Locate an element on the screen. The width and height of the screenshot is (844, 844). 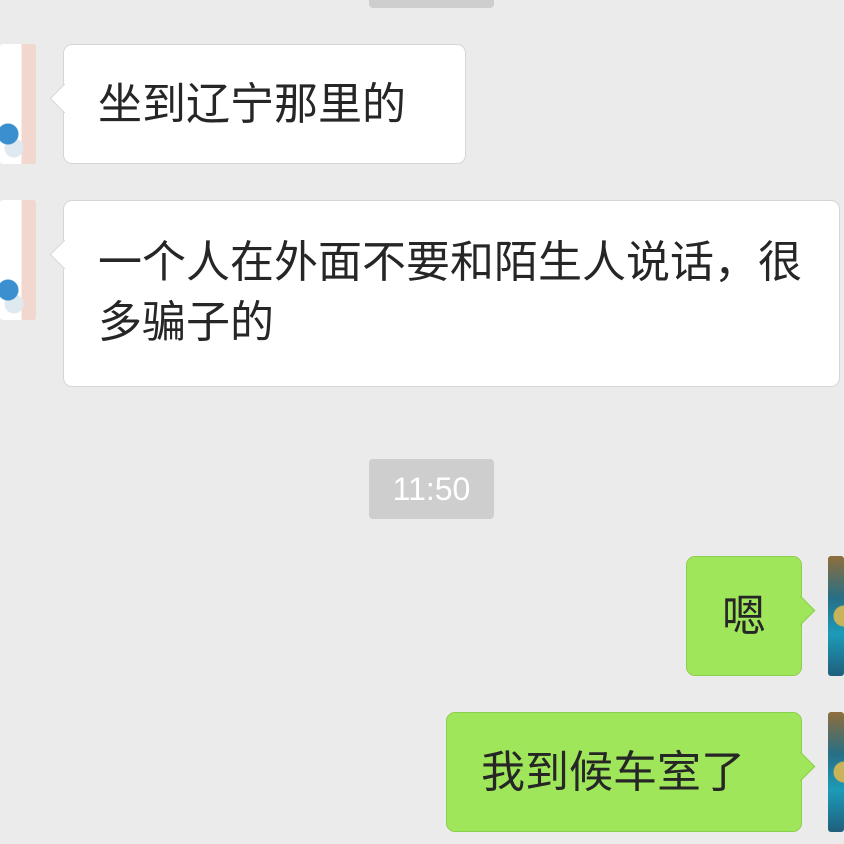
message-bubble-outgoing: 嗯 is located at coordinates (751, 616).